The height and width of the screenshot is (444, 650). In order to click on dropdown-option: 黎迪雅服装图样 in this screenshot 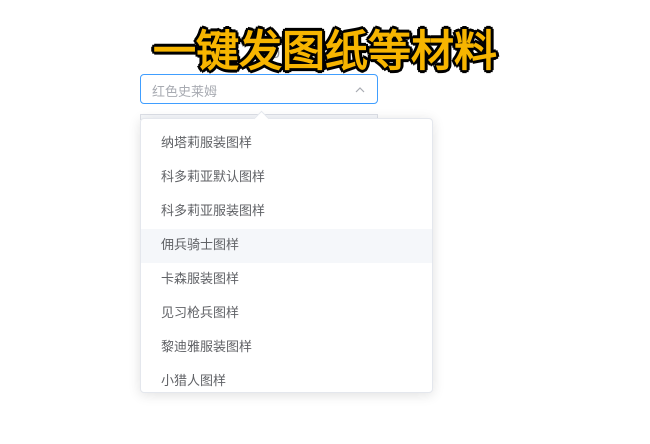, I will do `click(286, 348)`.